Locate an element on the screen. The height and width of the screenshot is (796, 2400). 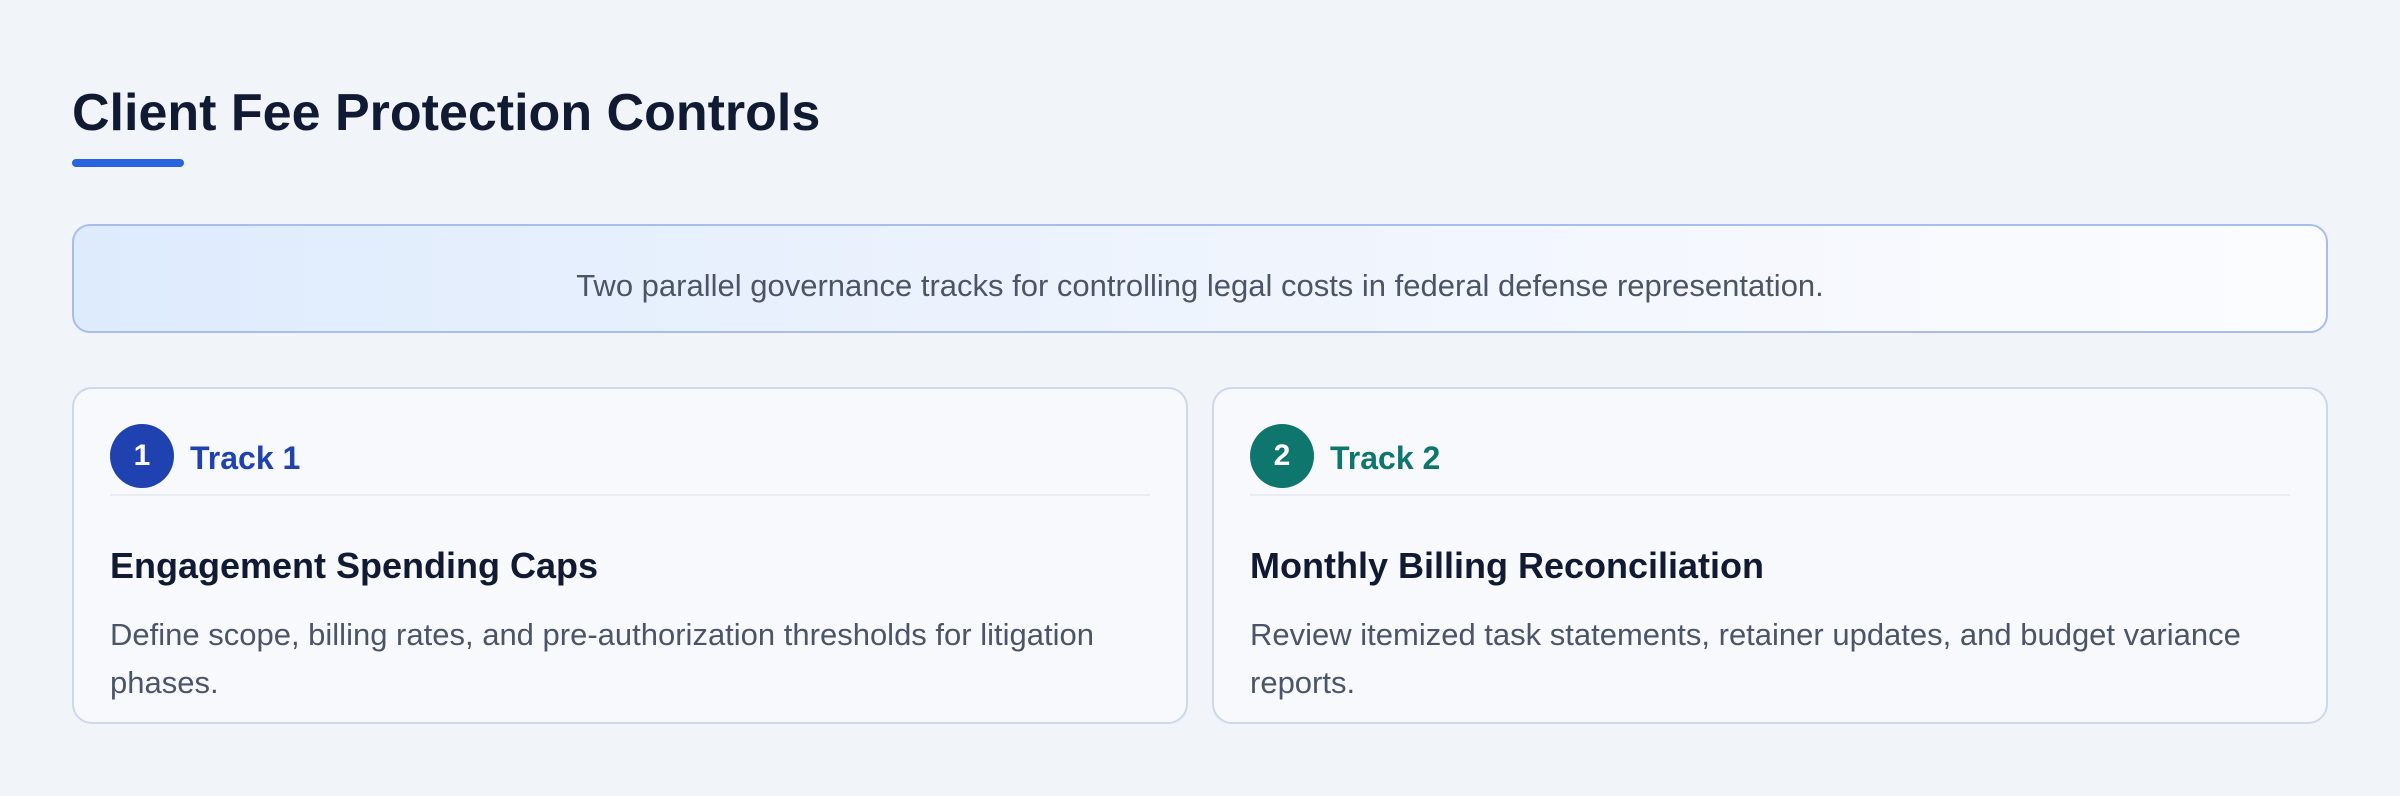
track-label: Track 2 is located at coordinates (1385, 458).